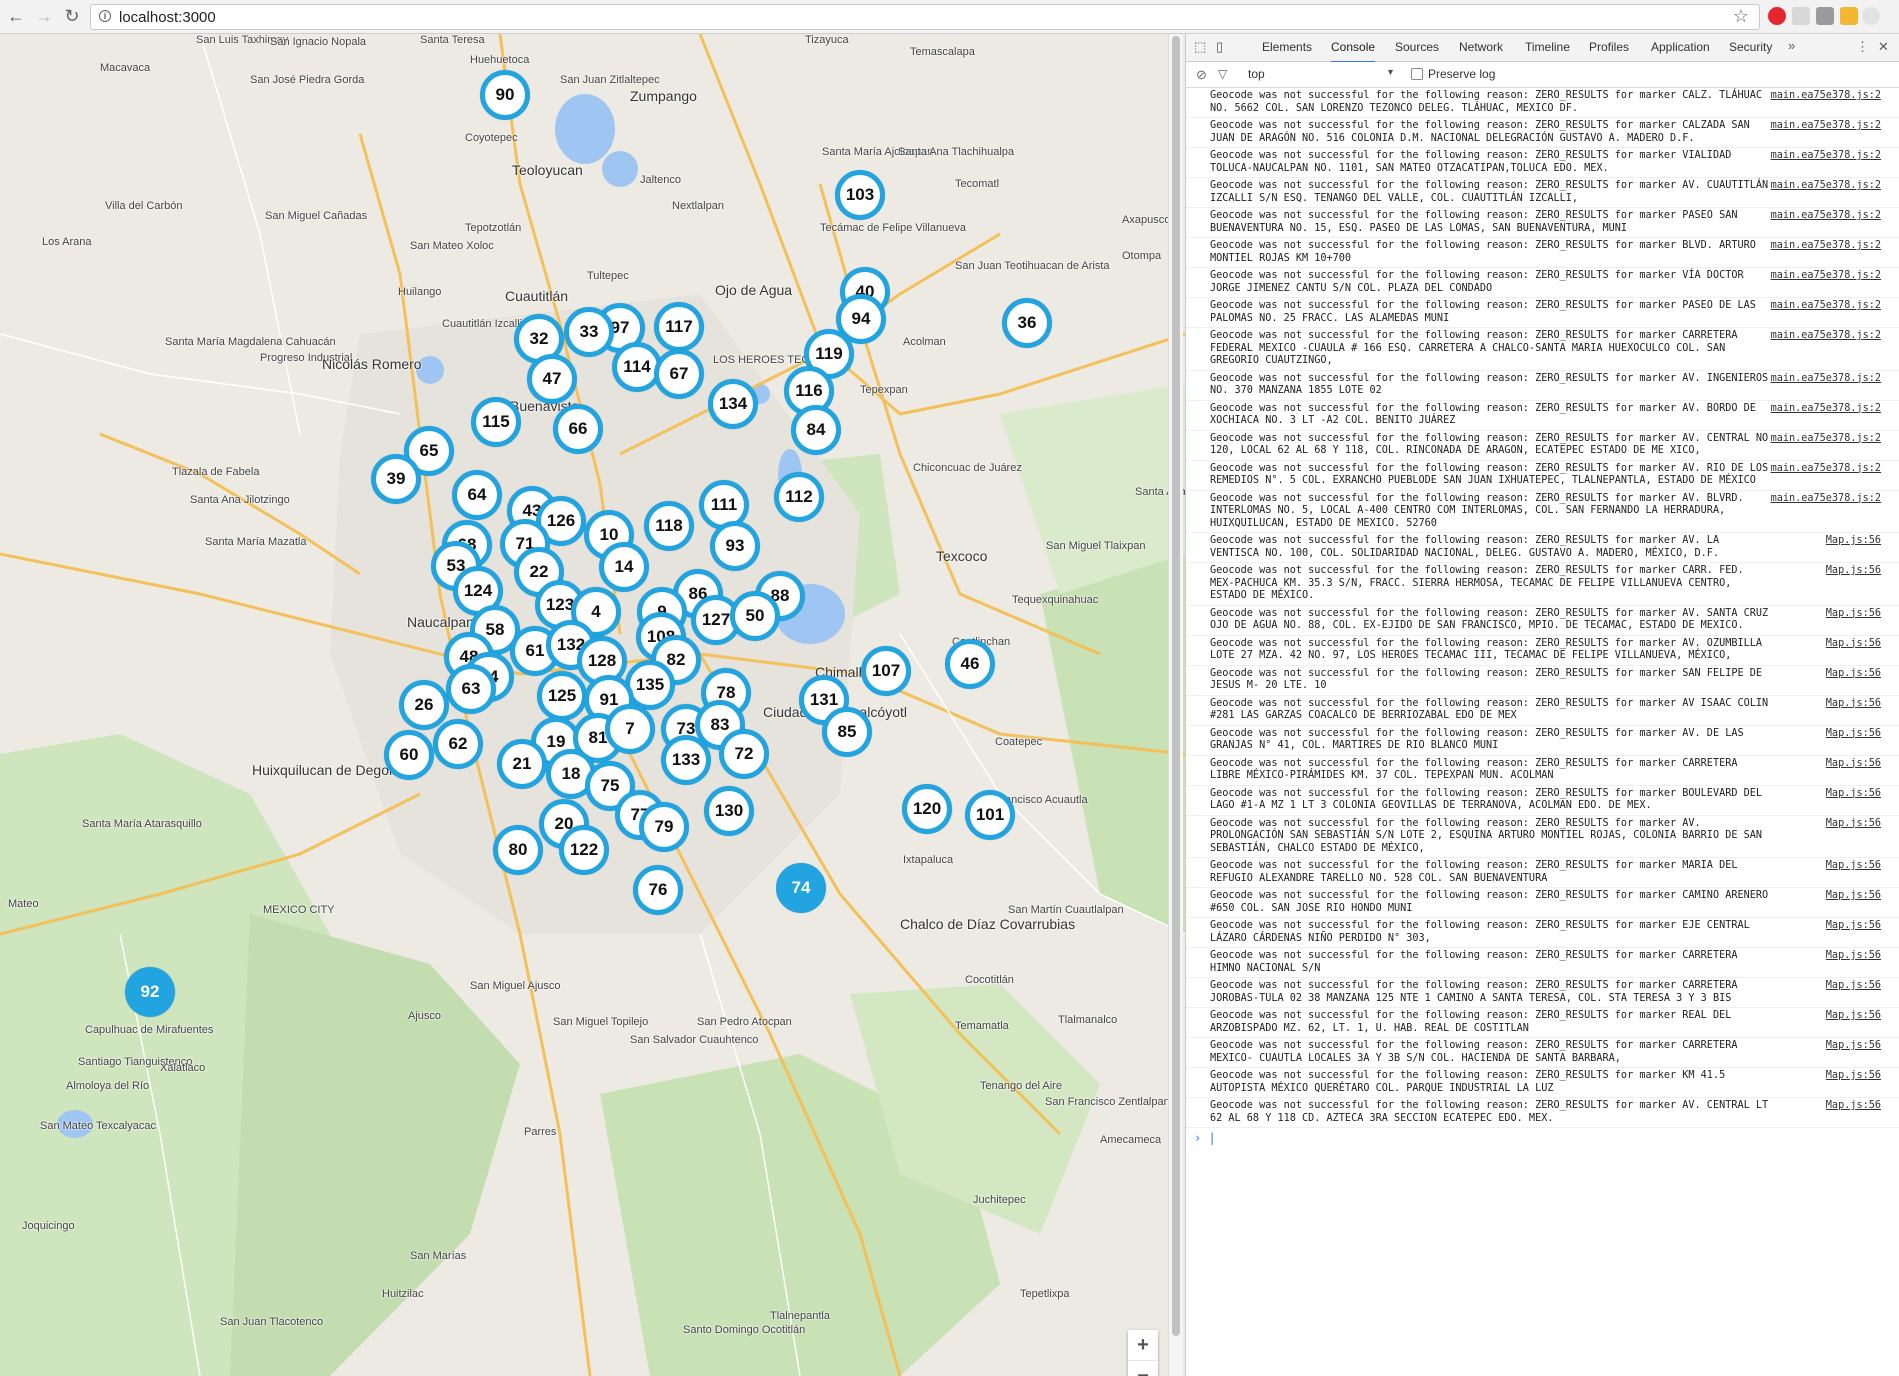  What do you see at coordinates (1849, 16) in the screenshot?
I see `flag-extension-icon` at bounding box center [1849, 16].